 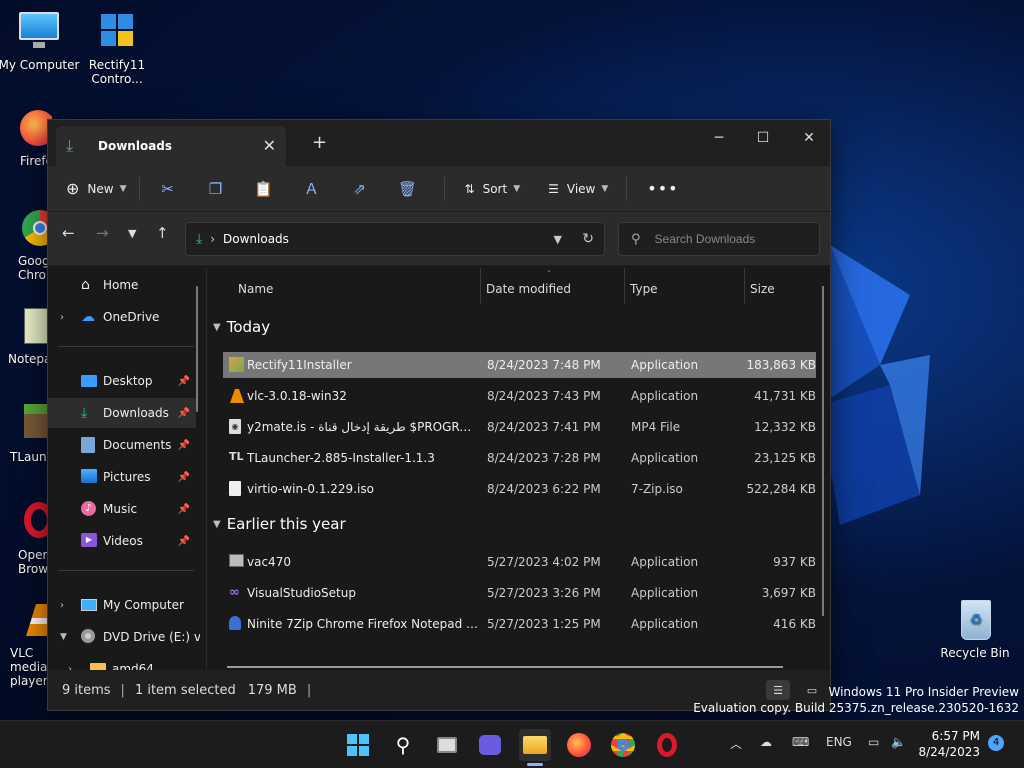 What do you see at coordinates (579, 745) in the screenshot?
I see `firefox-taskbar-button` at bounding box center [579, 745].